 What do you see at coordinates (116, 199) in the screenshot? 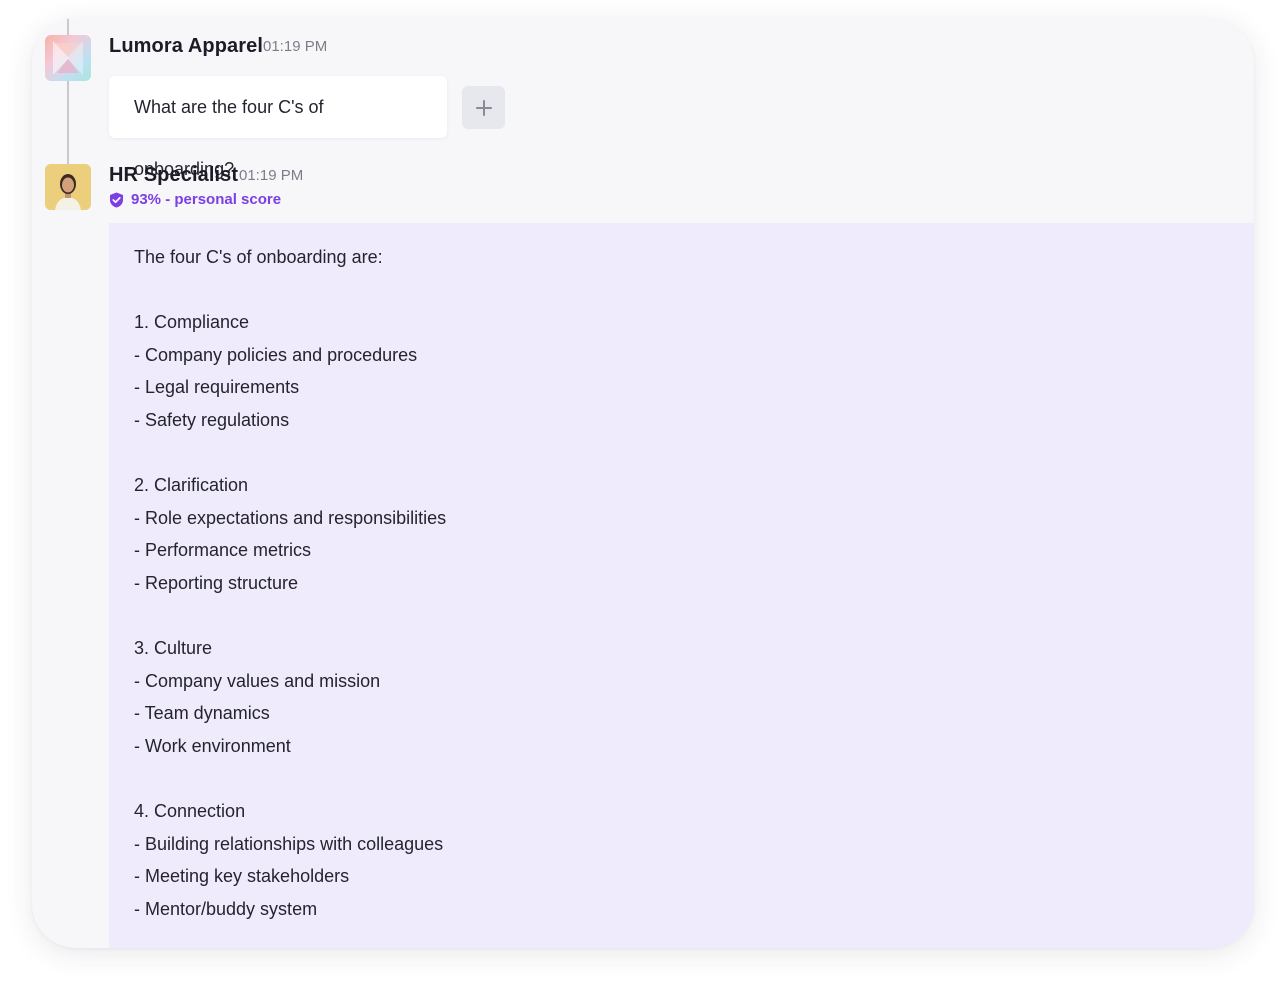
I see `shield-check-icon` at bounding box center [116, 199].